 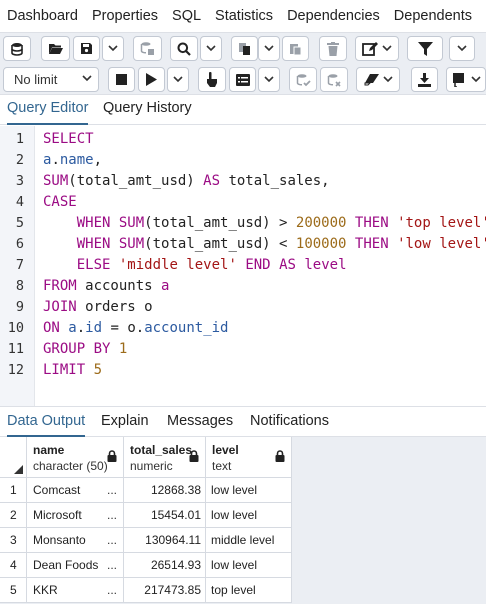 I want to click on row-number: 1, so click(x=13, y=490).